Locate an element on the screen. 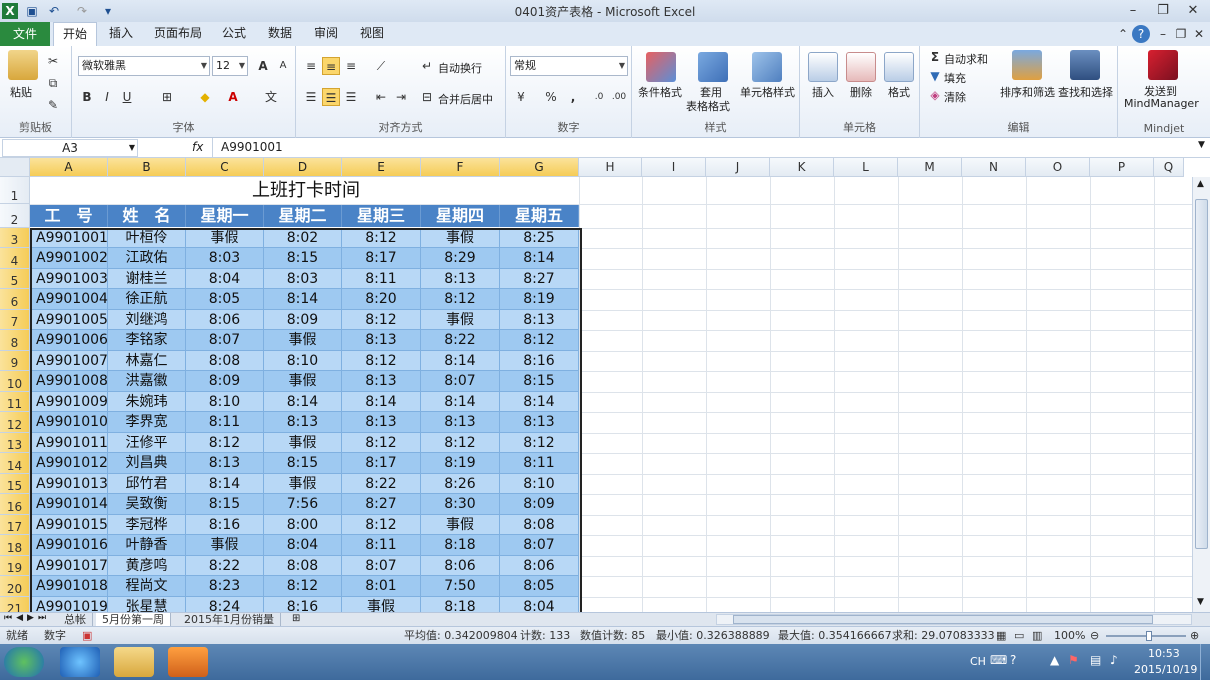 This screenshot has height=680, width=1210. table-cell-id: A9901004 is located at coordinates (69, 299).